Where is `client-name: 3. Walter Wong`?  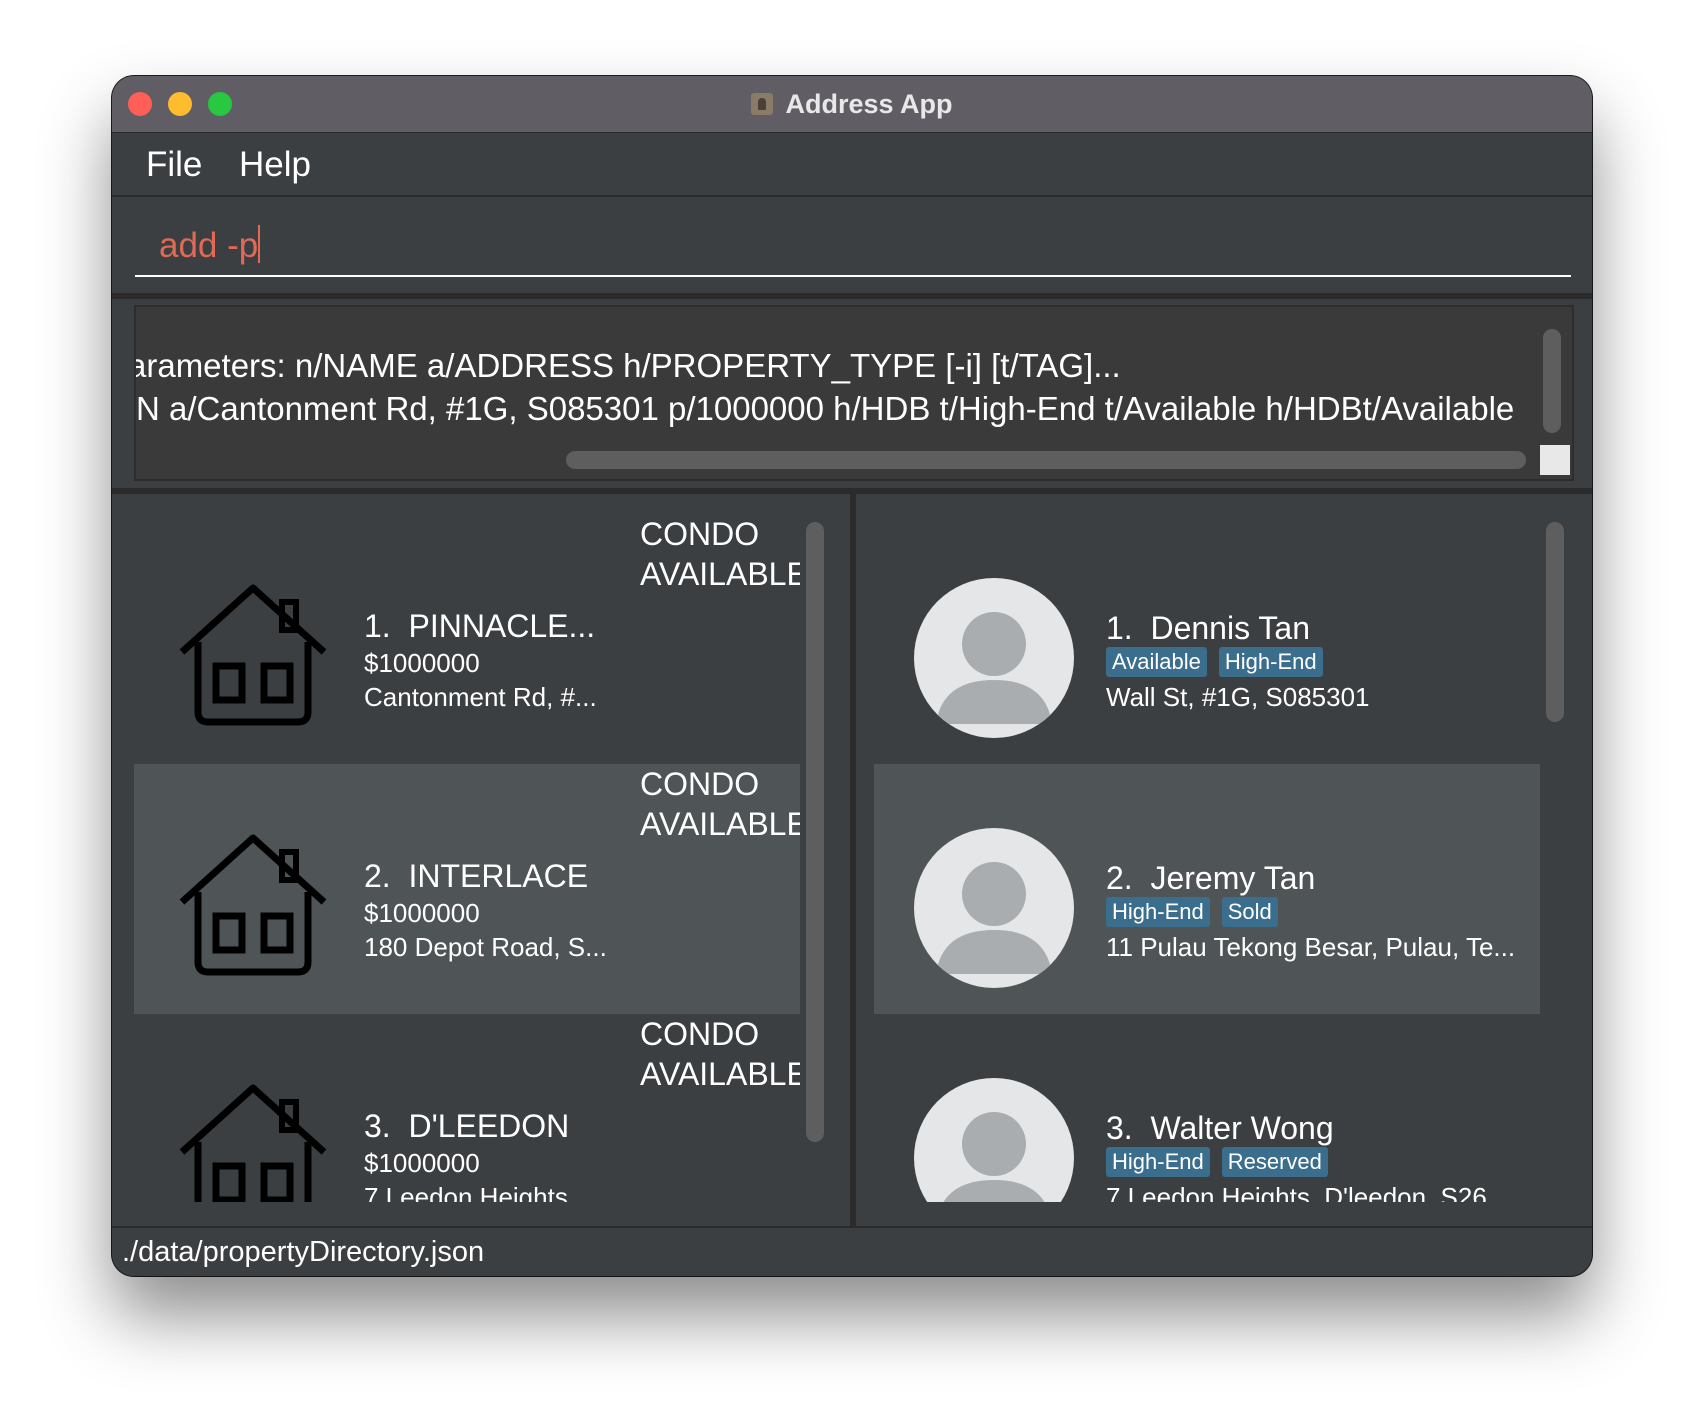
client-name: 3. Walter Wong is located at coordinates (1220, 1128).